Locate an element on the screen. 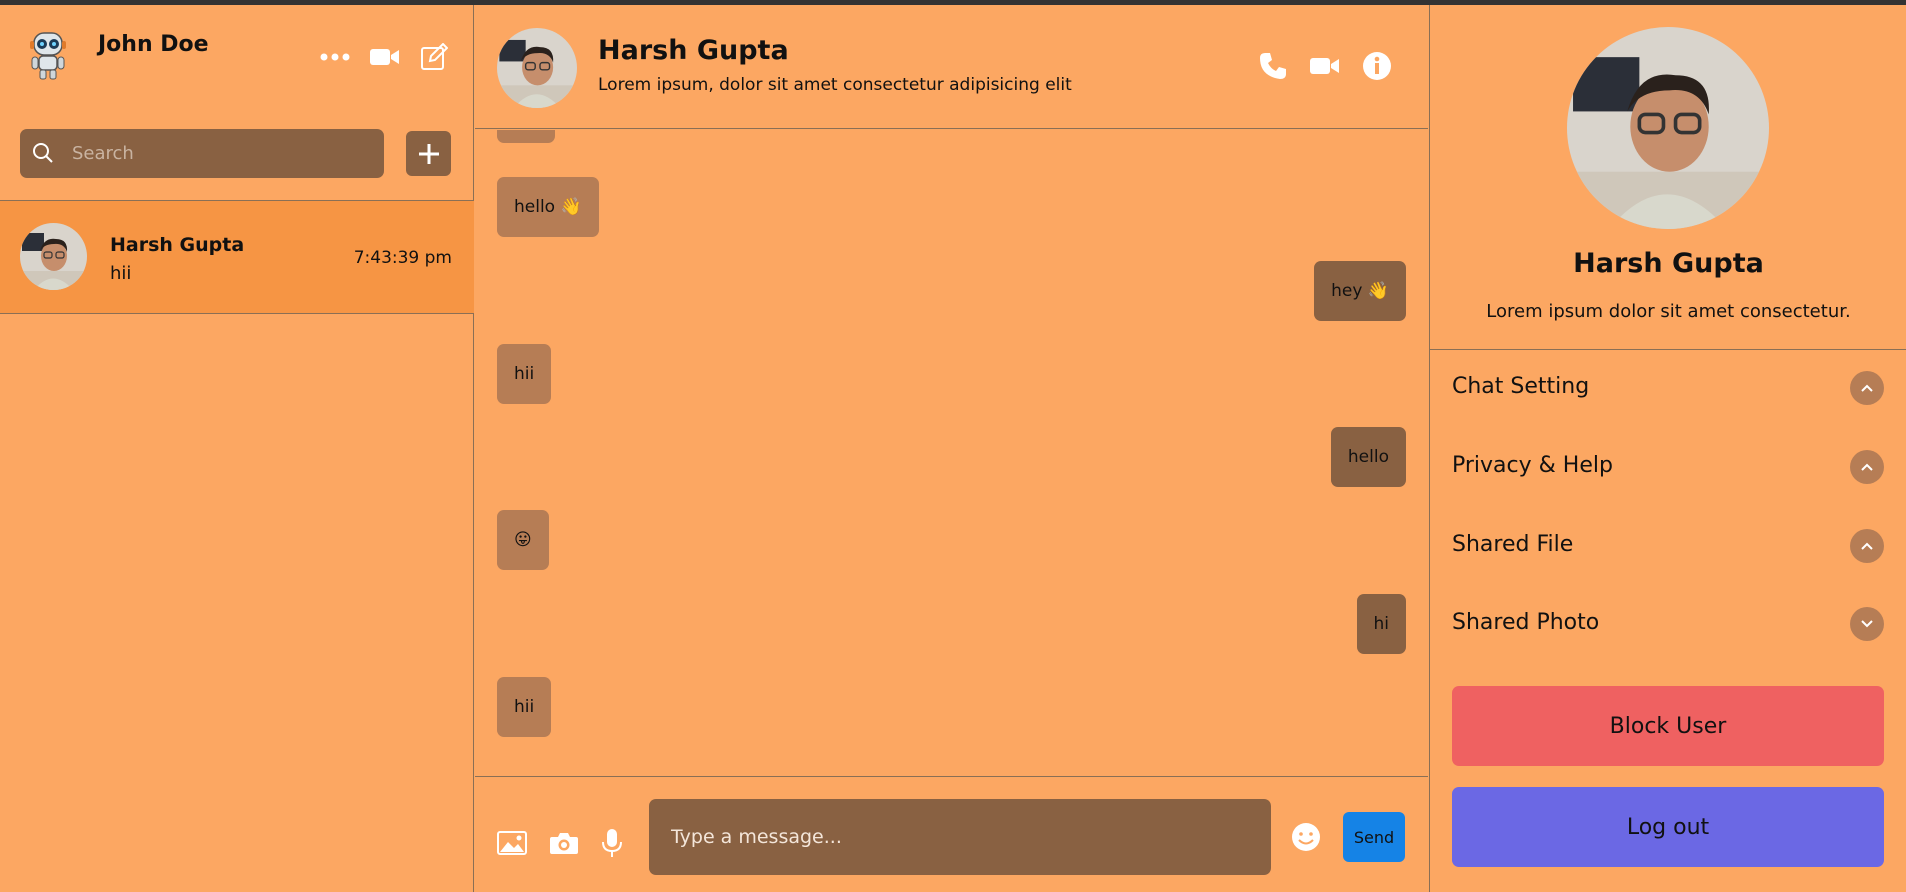  search-input is located at coordinates (222, 153).